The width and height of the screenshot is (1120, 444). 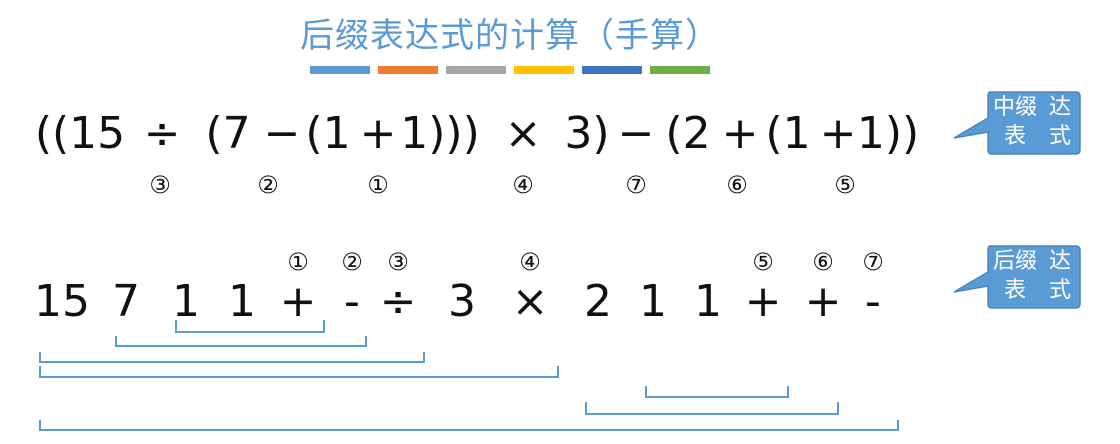 I want to click on bracket-2-plus, so click(x=712, y=408).